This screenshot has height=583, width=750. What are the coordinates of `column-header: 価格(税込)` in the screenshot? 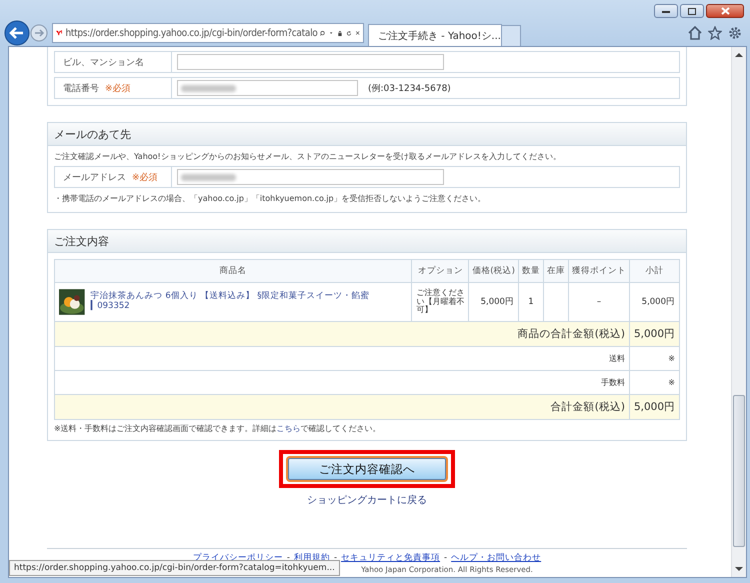 It's located at (493, 271).